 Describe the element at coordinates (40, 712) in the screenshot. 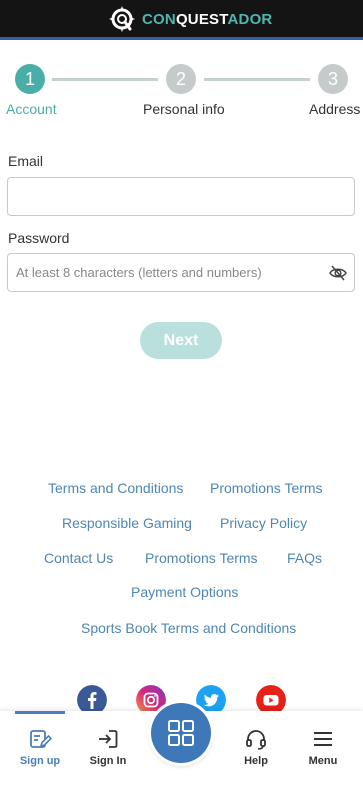

I see `active-tab-indicator` at that location.